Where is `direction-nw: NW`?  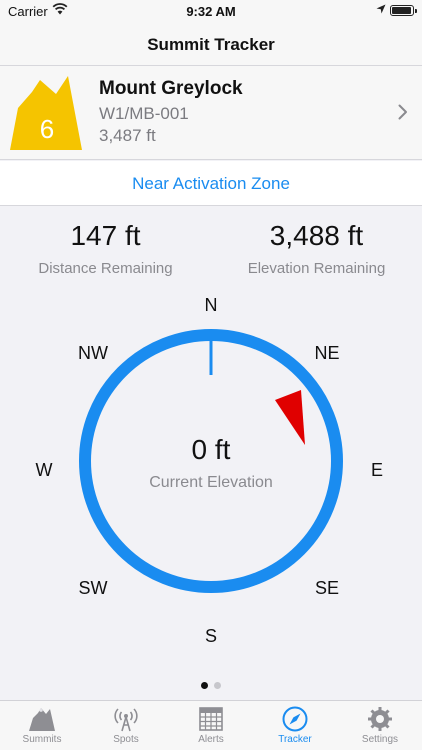 direction-nw: NW is located at coordinates (93, 353).